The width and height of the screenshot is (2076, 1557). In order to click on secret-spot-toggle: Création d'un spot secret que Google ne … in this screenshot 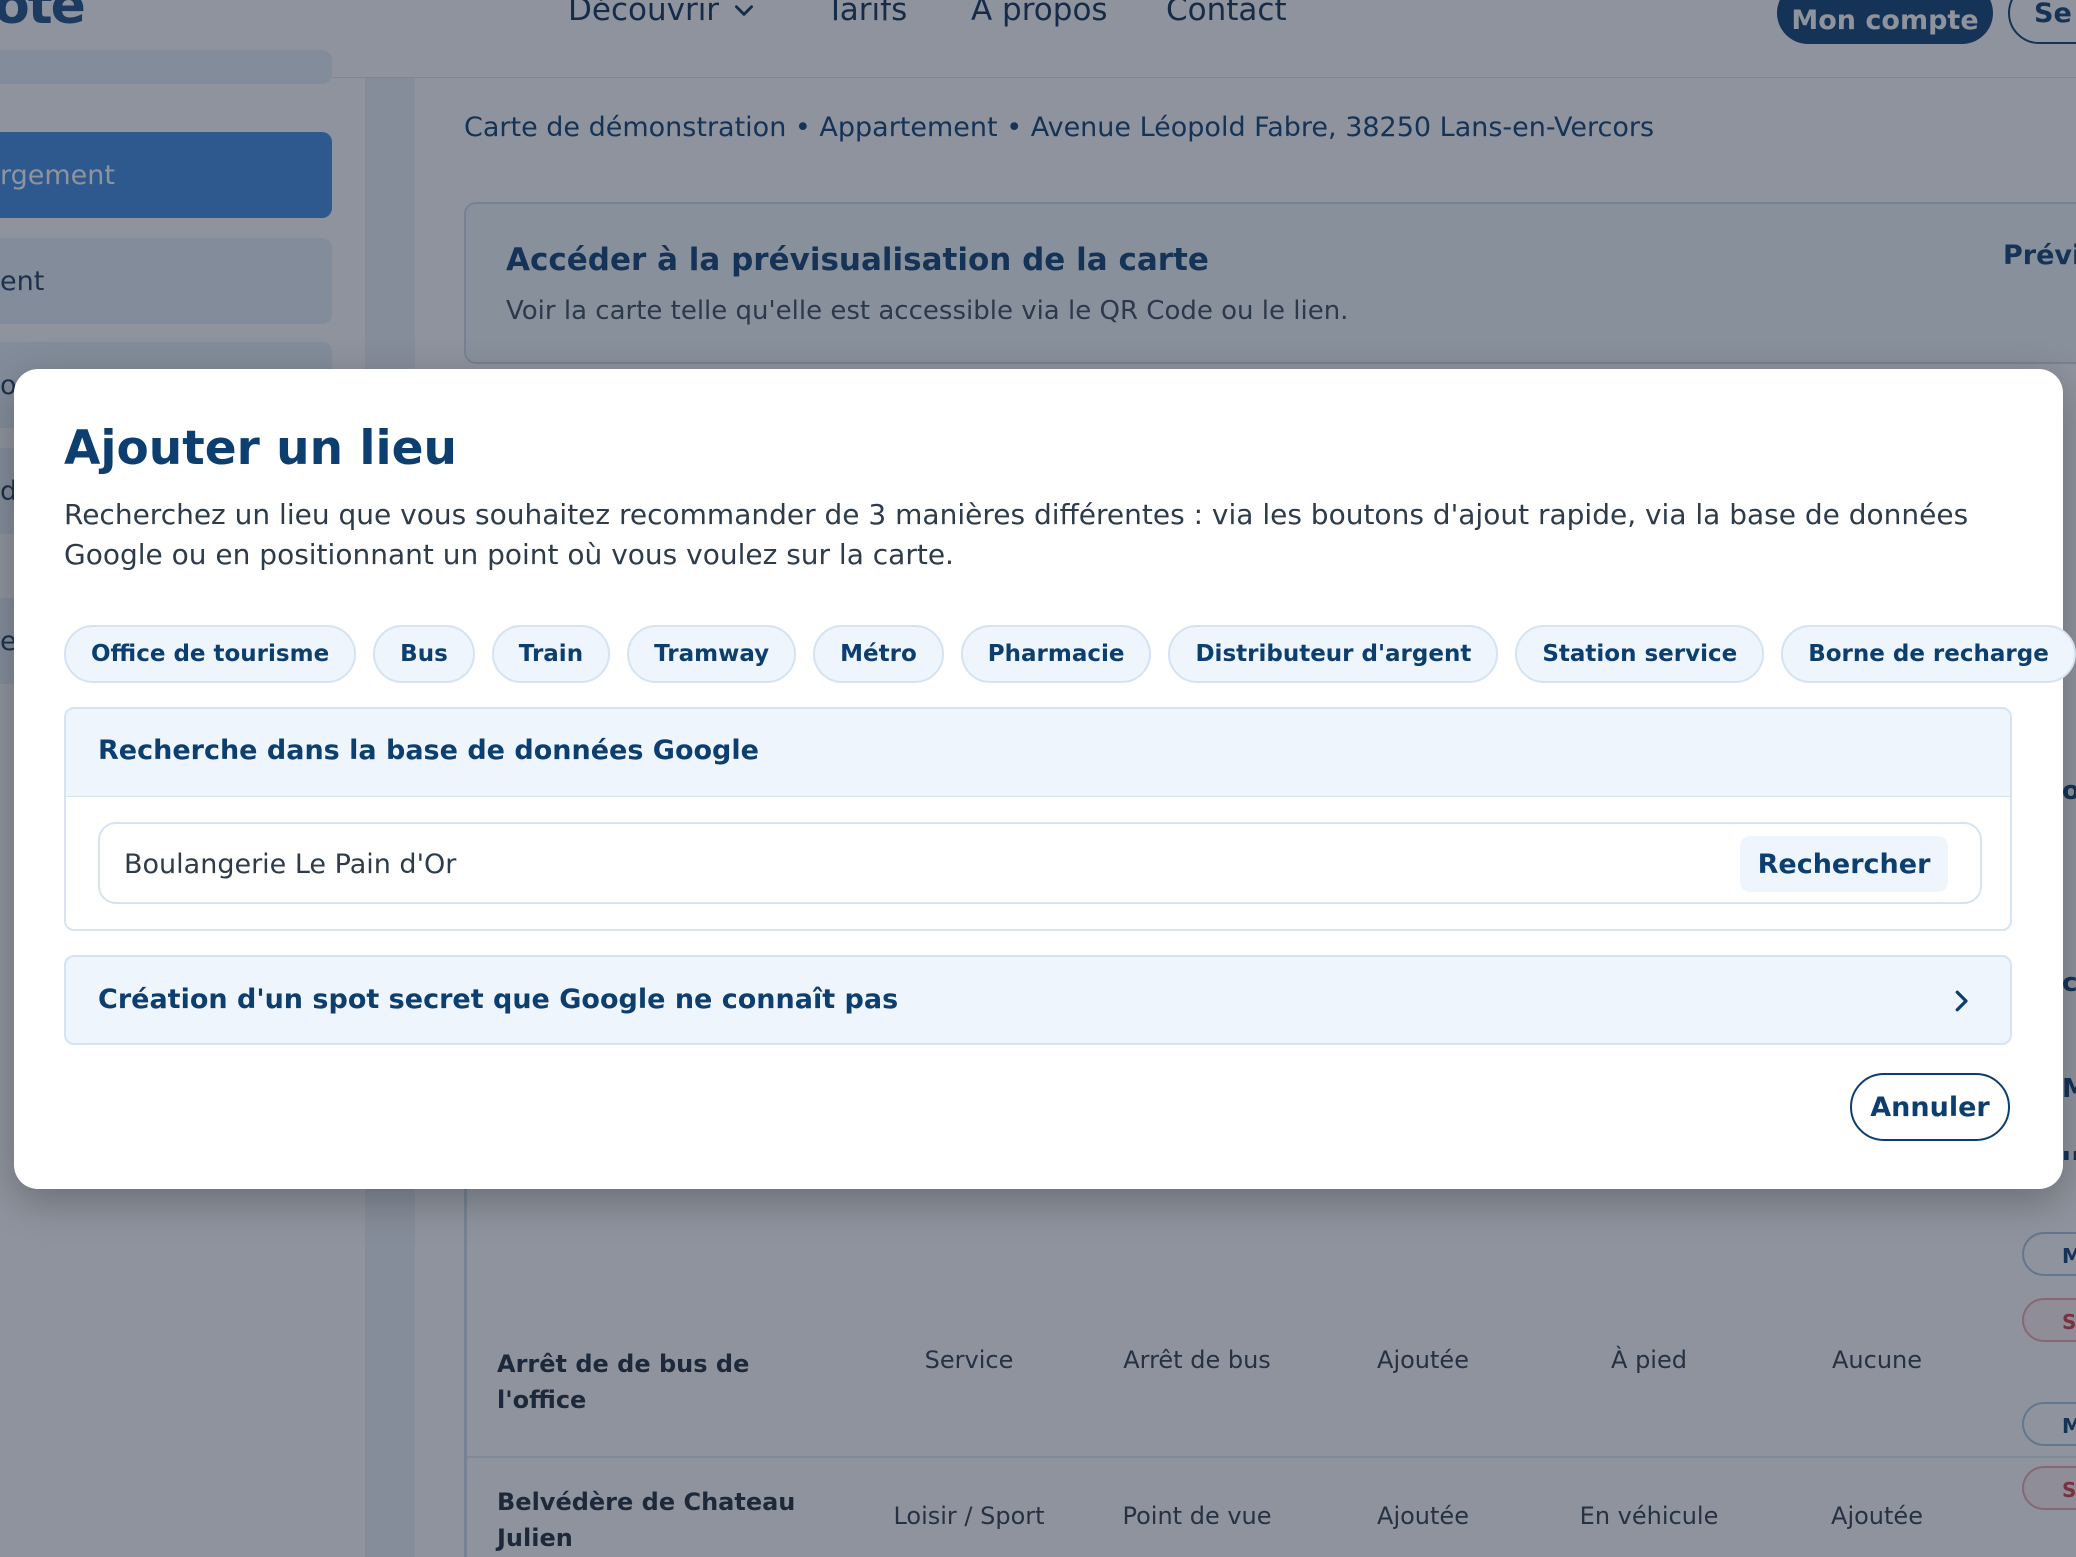, I will do `click(1038, 1000)`.